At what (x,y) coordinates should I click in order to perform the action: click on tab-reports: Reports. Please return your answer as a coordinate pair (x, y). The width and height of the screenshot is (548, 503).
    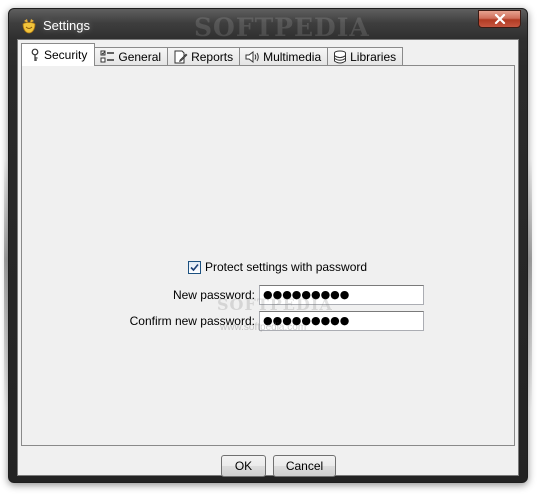
    Looking at the image, I should click on (204, 56).